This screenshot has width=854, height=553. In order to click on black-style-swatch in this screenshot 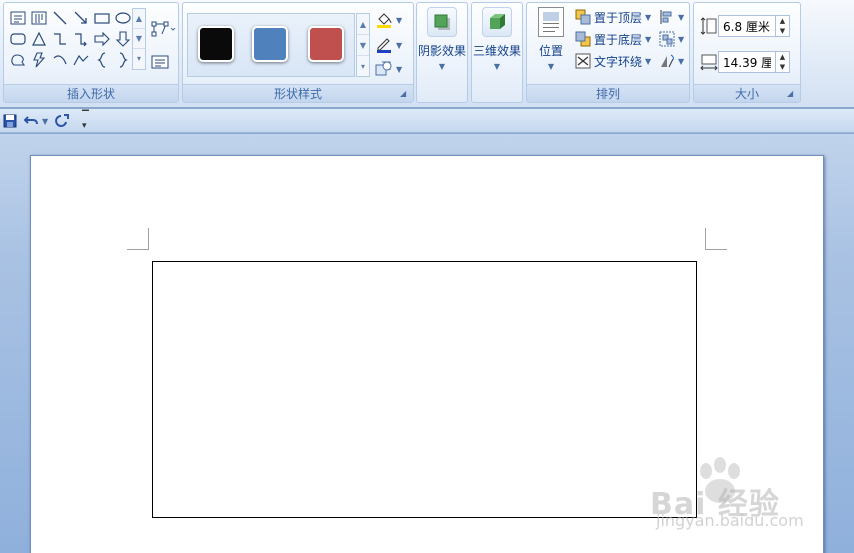, I will do `click(216, 44)`.